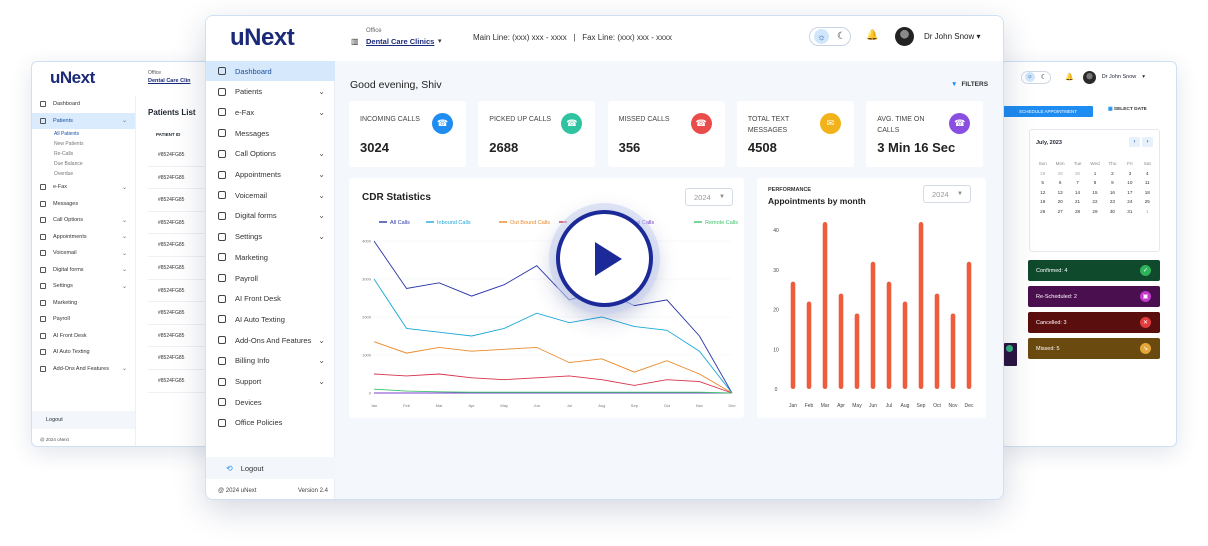 The image size is (1208, 546). Describe the element at coordinates (1094, 348) in the screenshot. I see `status-3: Missed: 5 ↘` at that location.